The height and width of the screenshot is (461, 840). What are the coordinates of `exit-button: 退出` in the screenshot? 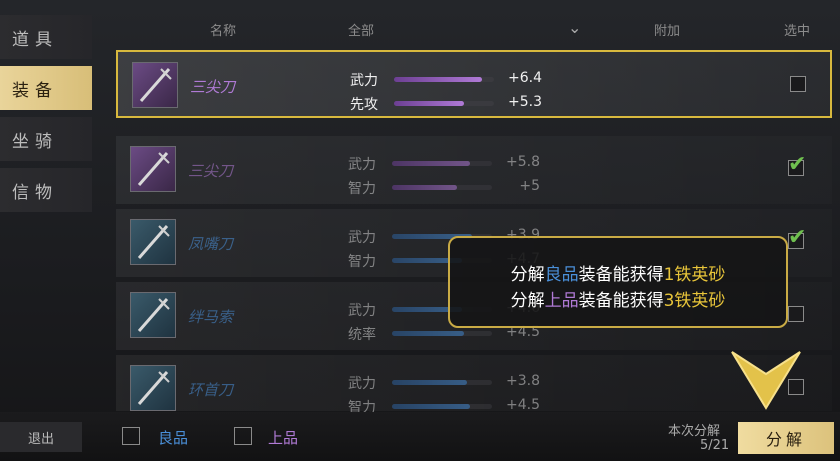 It's located at (41, 437).